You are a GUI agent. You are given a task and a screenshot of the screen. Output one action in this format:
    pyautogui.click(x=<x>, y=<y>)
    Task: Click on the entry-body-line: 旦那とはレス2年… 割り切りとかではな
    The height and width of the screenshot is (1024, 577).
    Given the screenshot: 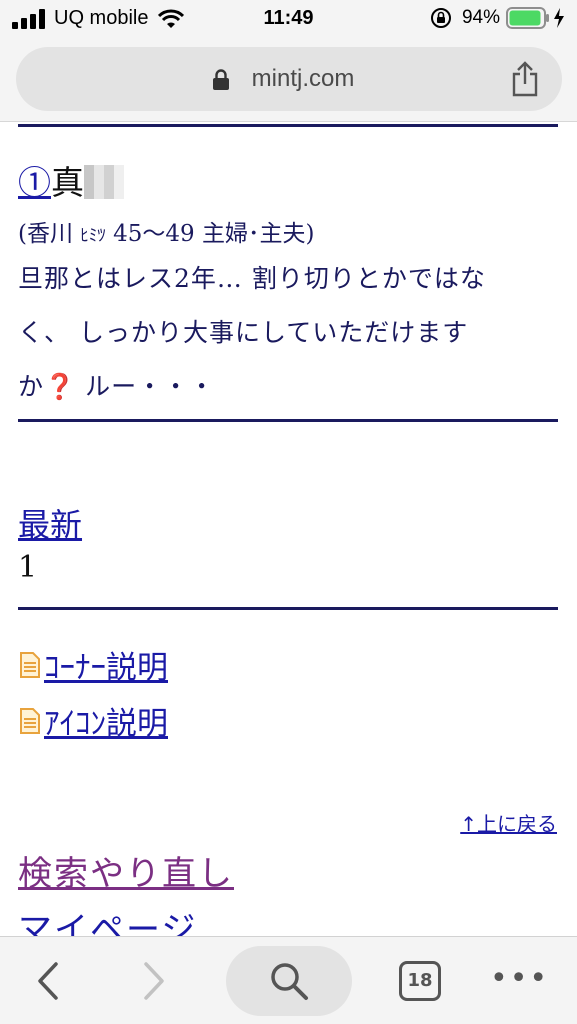 What is the action you would take?
    pyautogui.click(x=252, y=278)
    